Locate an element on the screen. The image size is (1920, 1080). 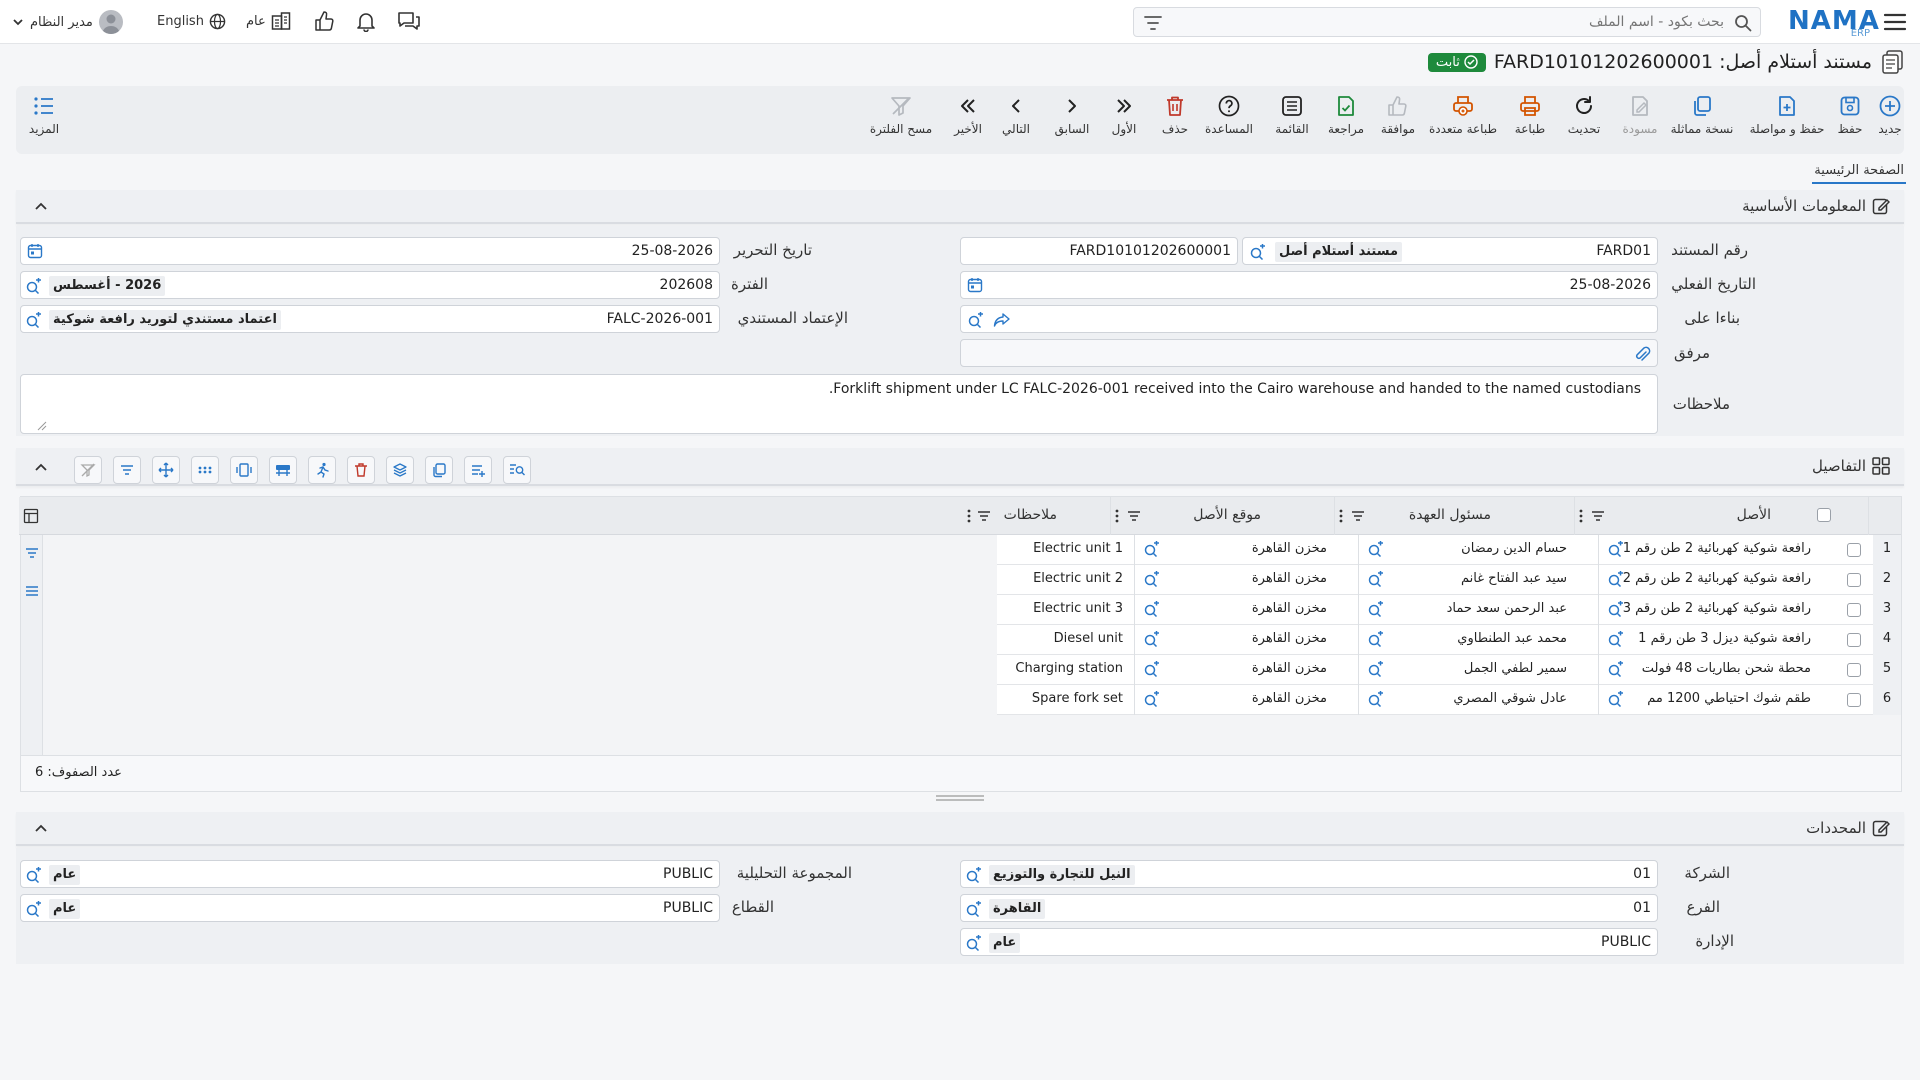
grid-clear-filter-button is located at coordinates (88, 470).